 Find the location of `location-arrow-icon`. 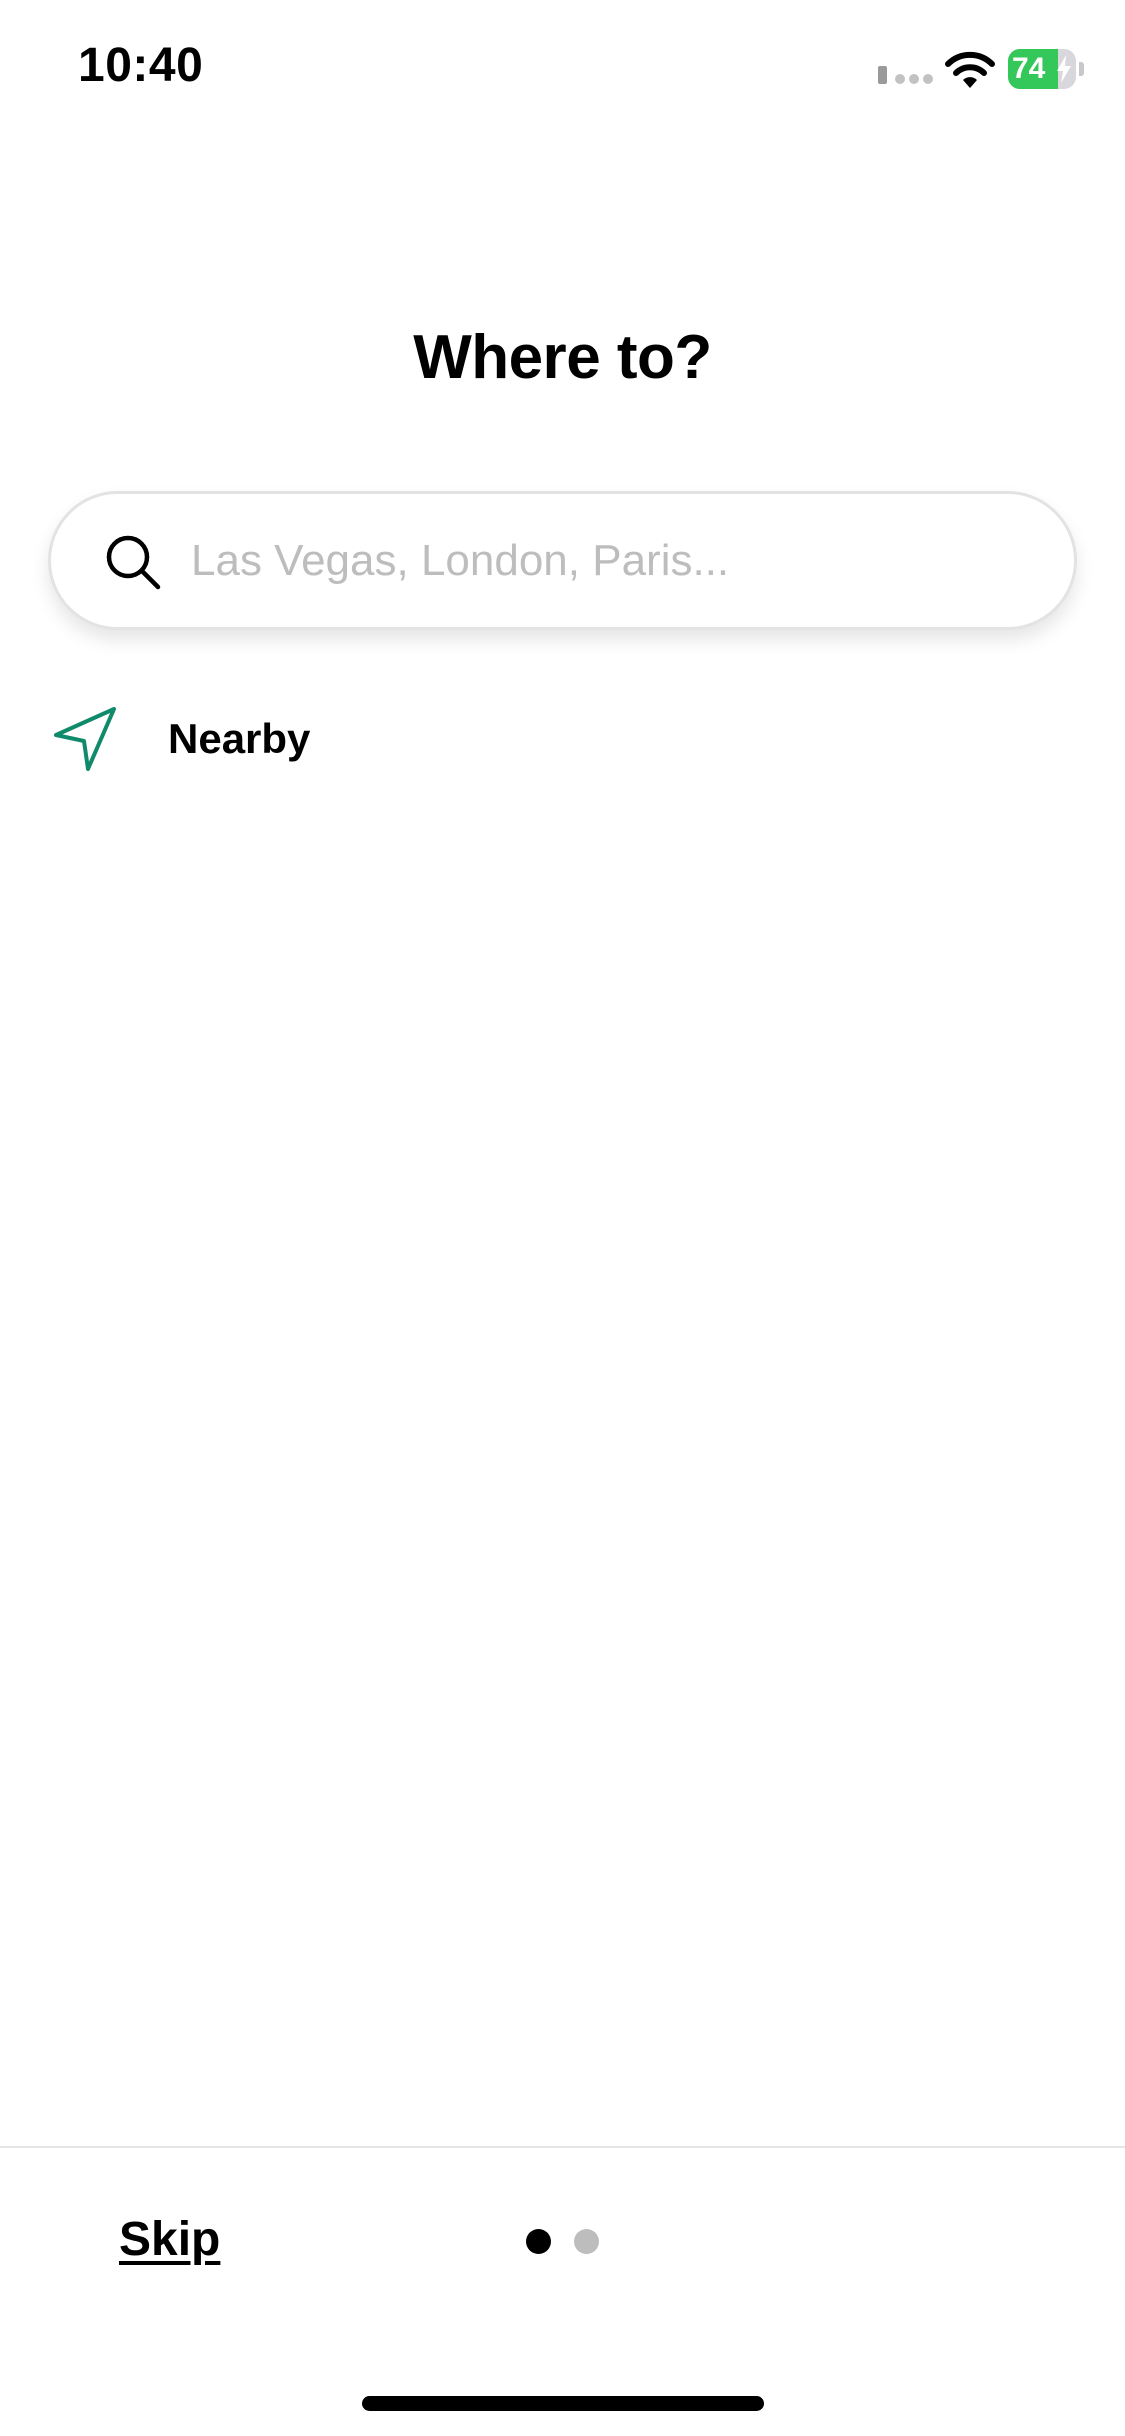

location-arrow-icon is located at coordinates (85, 739).